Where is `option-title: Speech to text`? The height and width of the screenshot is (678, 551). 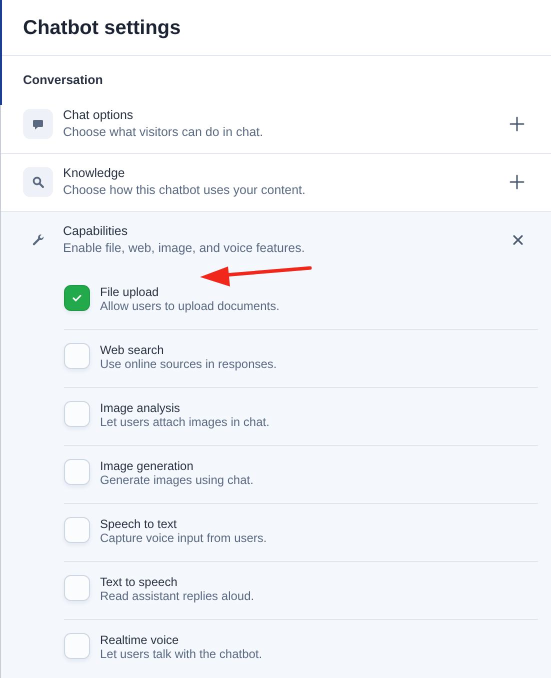 option-title: Speech to text is located at coordinates (139, 523).